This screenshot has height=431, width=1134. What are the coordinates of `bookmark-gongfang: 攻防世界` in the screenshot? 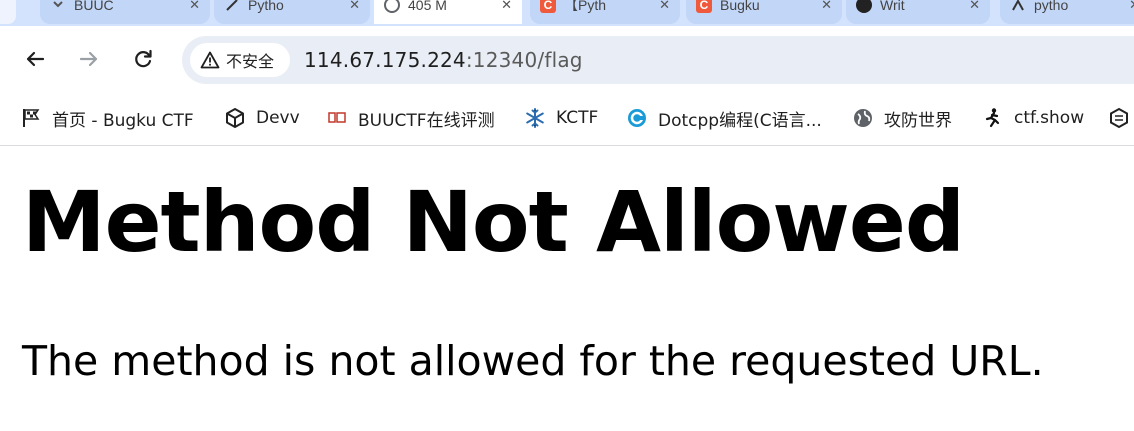 It's located at (902, 118).